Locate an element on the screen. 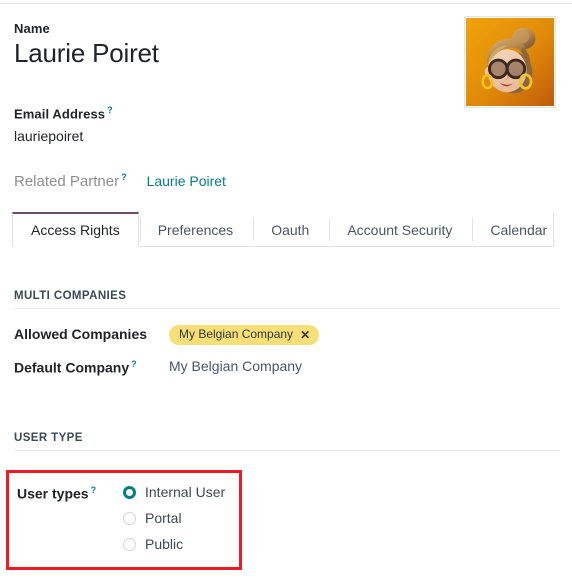 The height and width of the screenshot is (582, 572). radio-selected-icon is located at coordinates (129, 492).